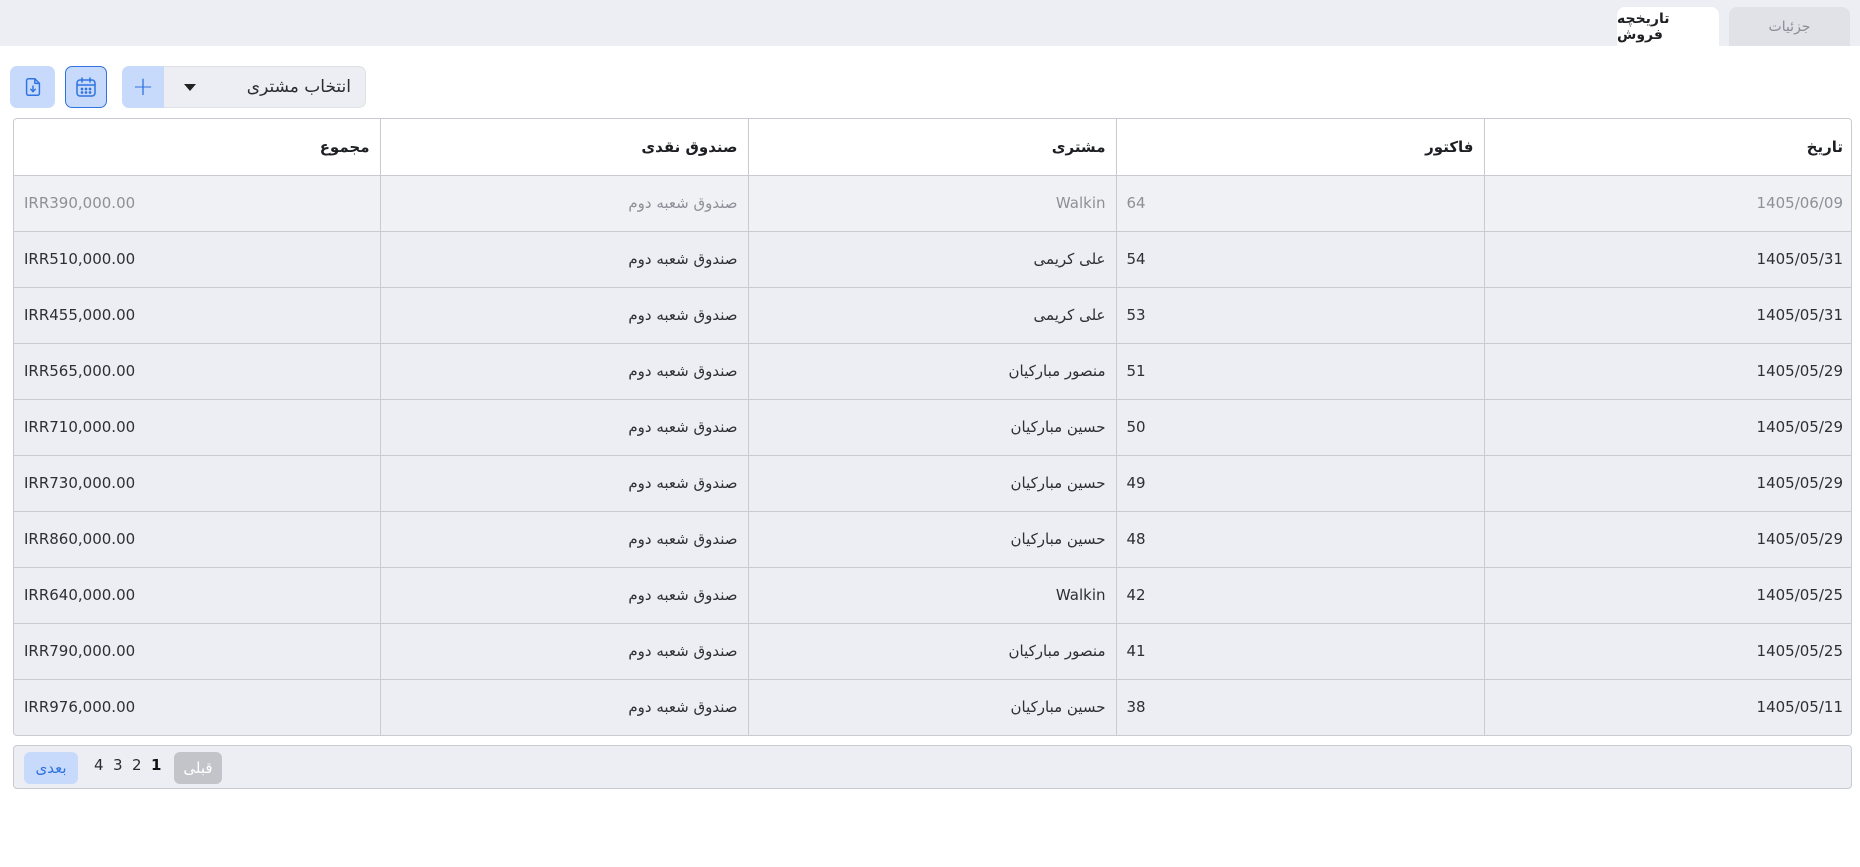  I want to click on col-customer-header: مشتری, so click(932, 147).